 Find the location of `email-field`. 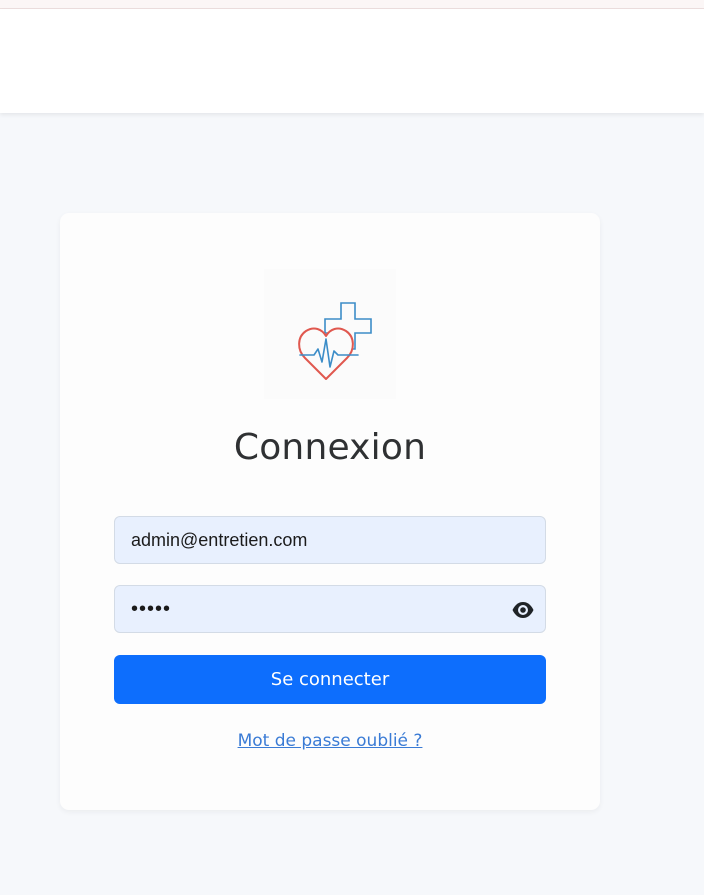

email-field is located at coordinates (330, 540).